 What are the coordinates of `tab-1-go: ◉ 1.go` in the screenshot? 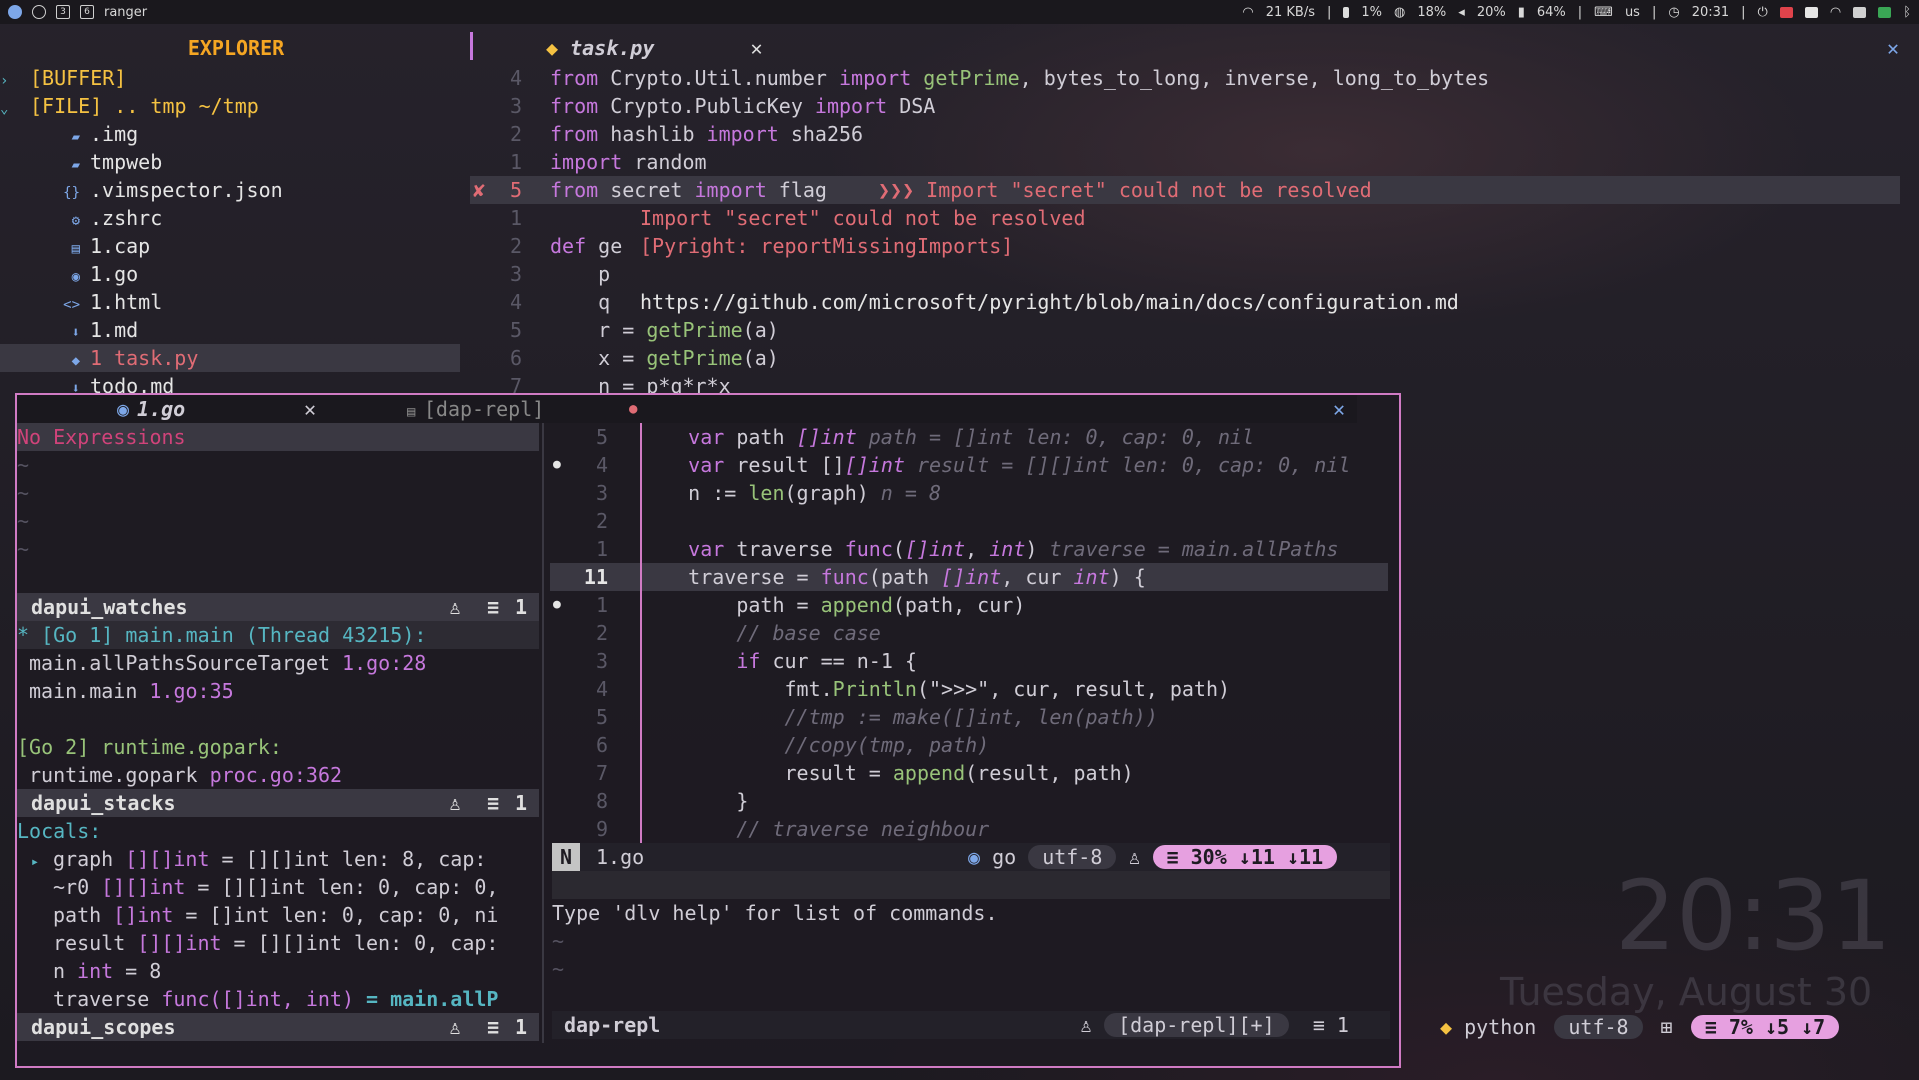 It's located at (151, 409).